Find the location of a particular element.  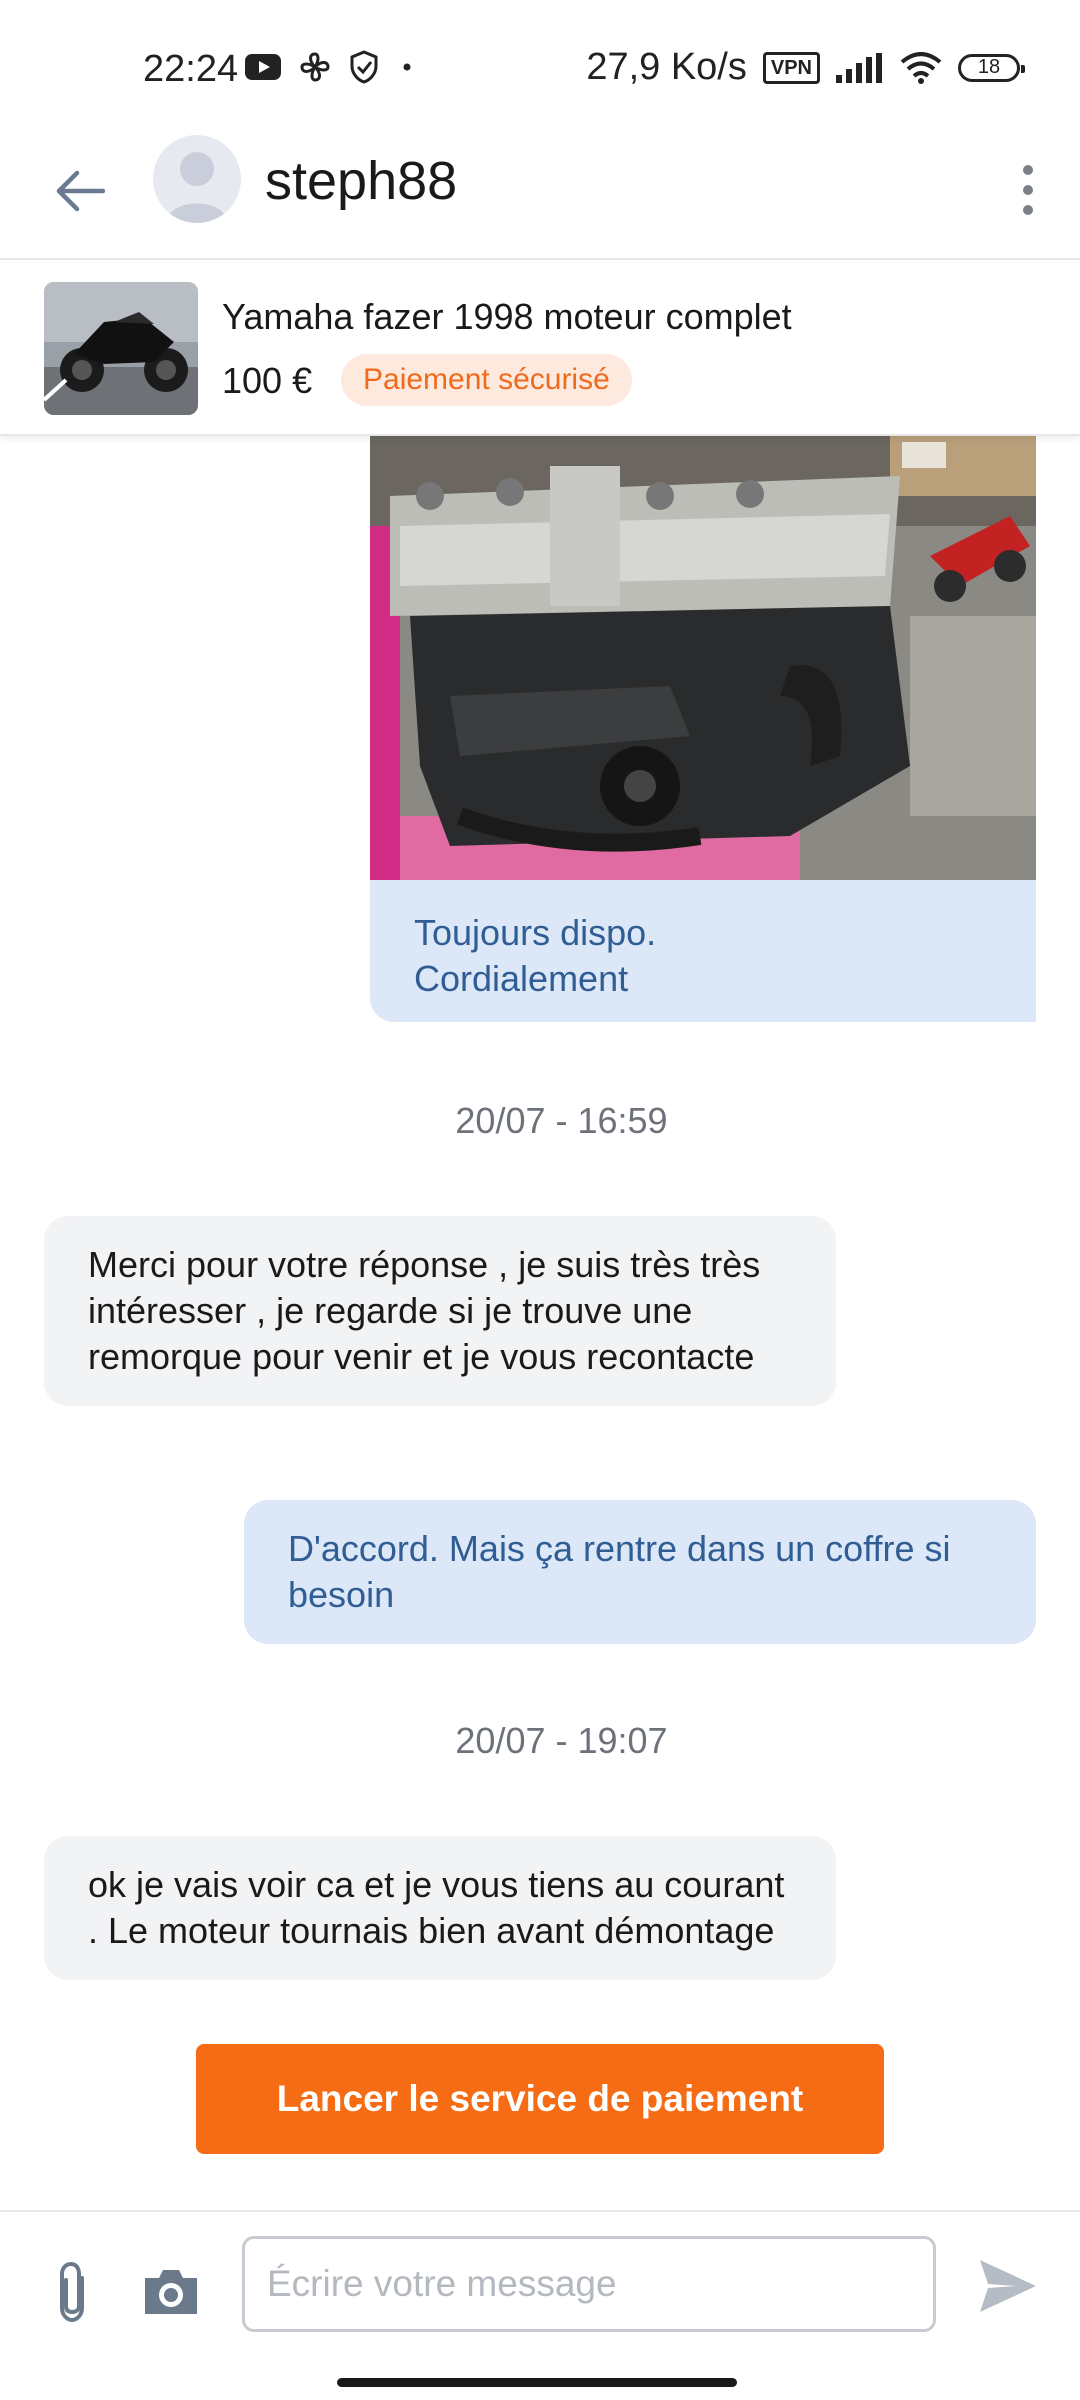

camera-icon is located at coordinates (171, 2292).